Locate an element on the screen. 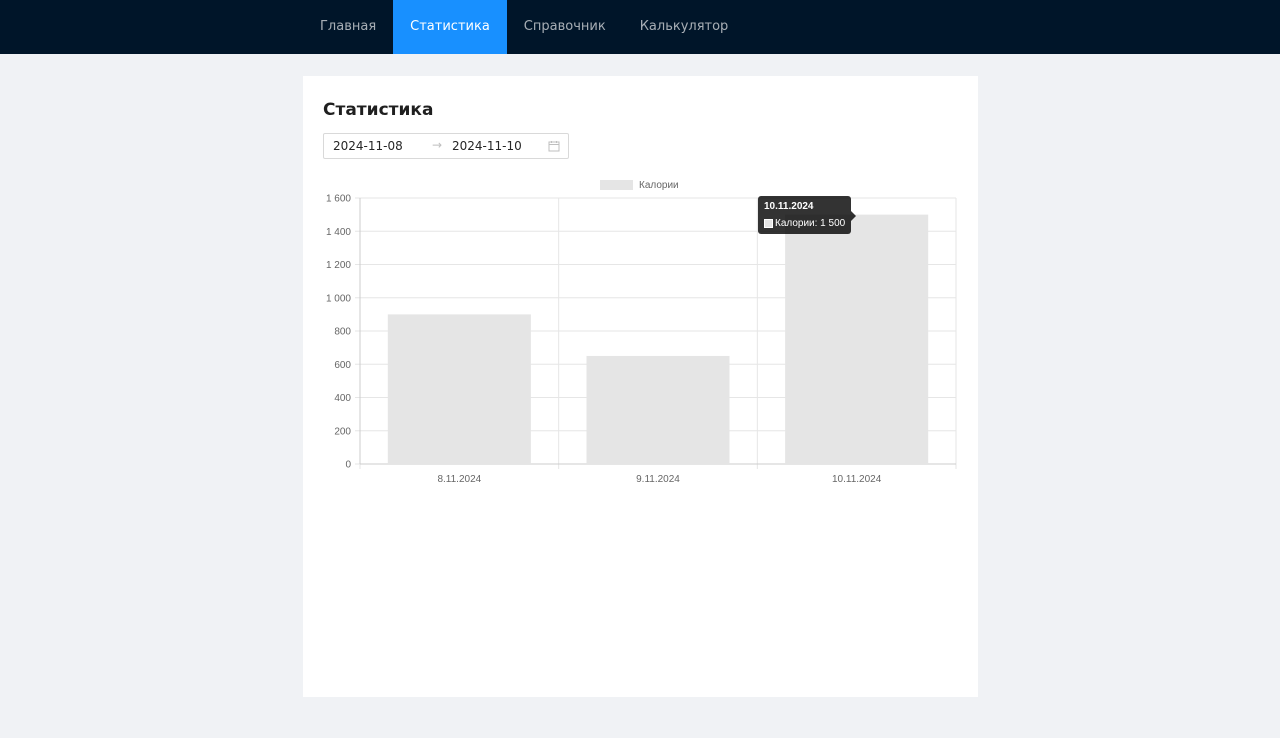  chart-tooltip: 10.11.2024 Калории: 1 500 is located at coordinates (807, 215).